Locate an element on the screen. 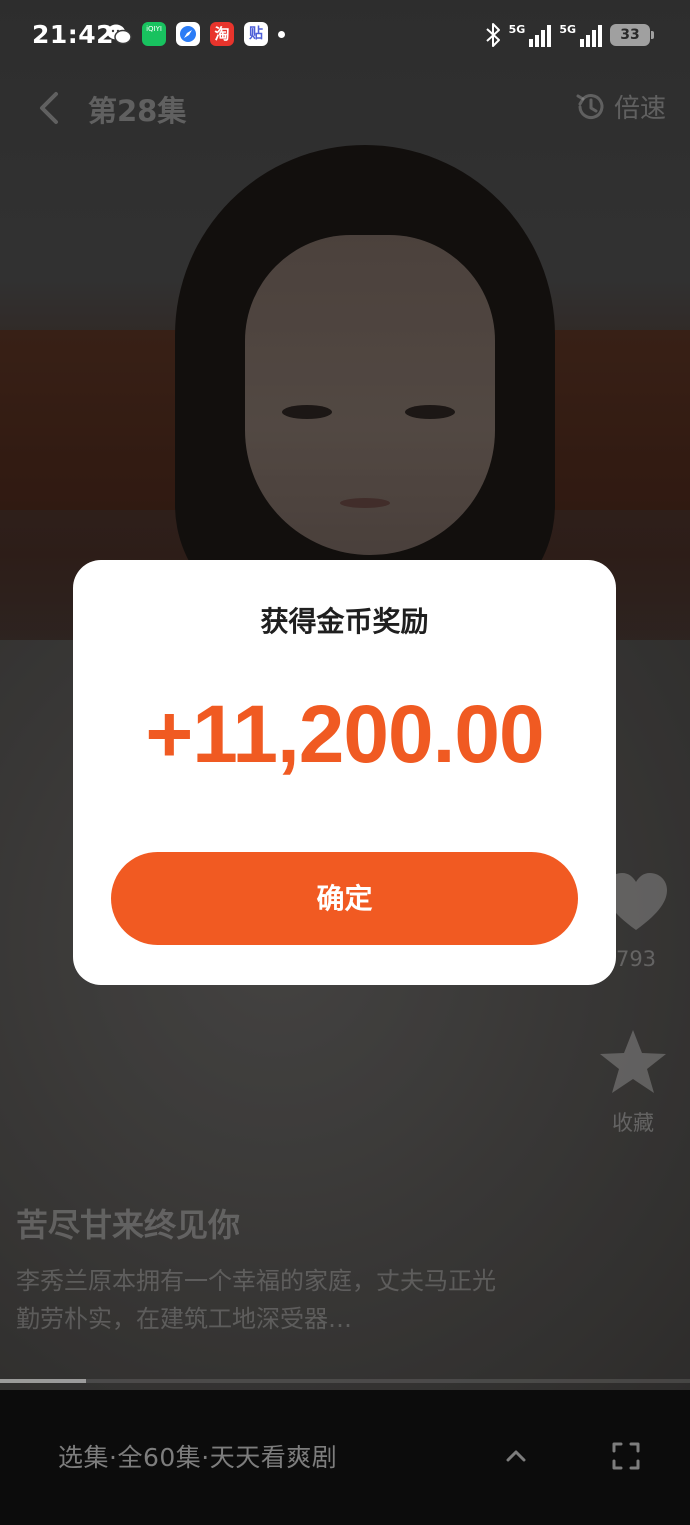 This screenshot has height=1525, width=690. fullscreen-button is located at coordinates (626, 1456).